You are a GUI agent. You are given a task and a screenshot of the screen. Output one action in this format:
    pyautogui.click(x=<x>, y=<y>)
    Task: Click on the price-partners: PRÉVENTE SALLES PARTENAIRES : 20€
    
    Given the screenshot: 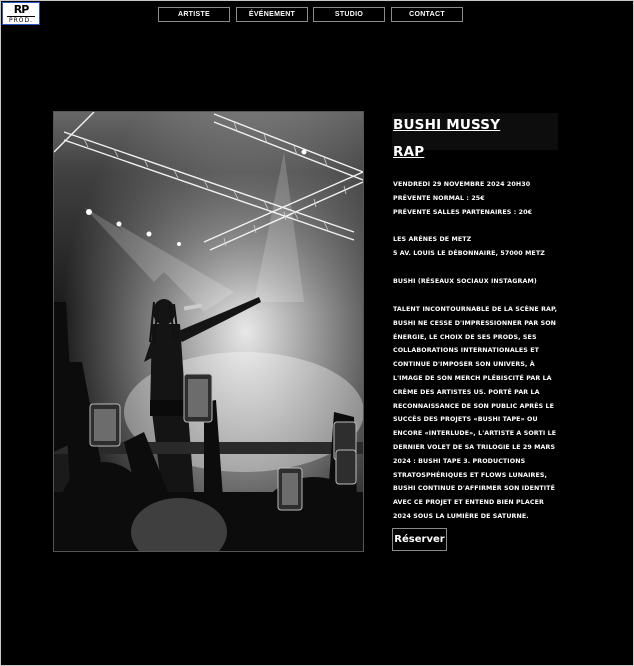 What is the action you would take?
    pyautogui.click(x=463, y=212)
    